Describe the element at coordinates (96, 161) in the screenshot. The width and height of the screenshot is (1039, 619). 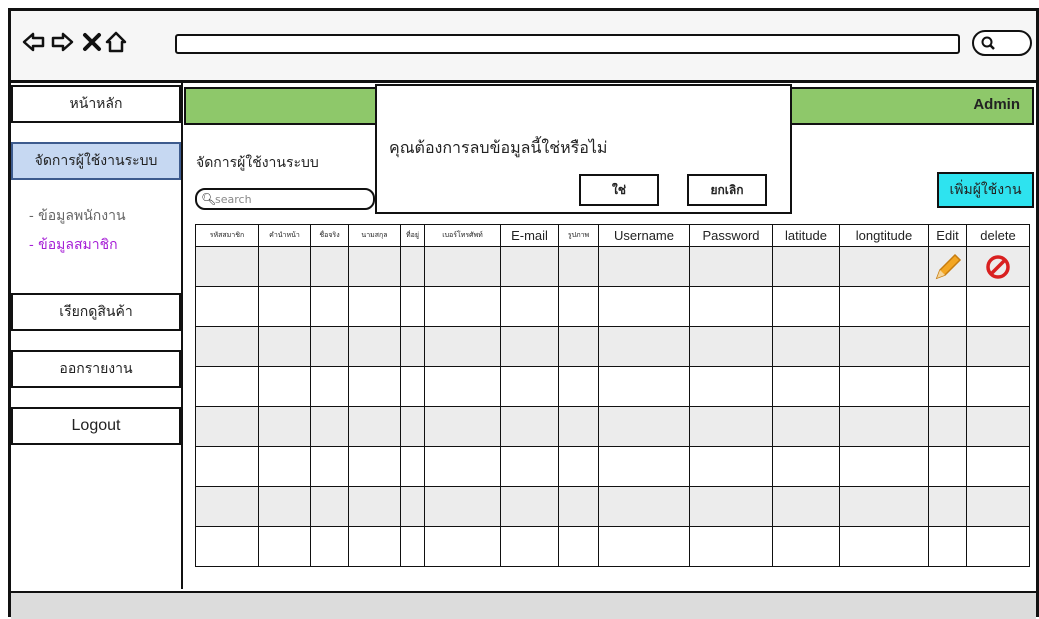
I see `sidebar-item-manage-users: จัดการผู้ใช้งานระบบ` at that location.